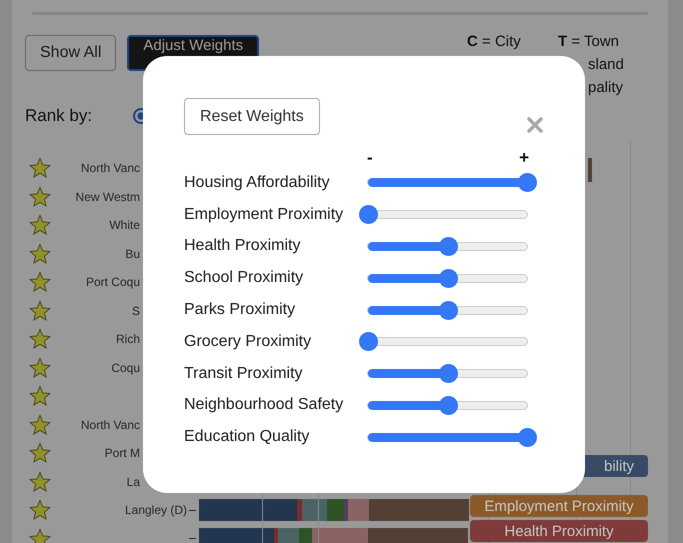  What do you see at coordinates (135, 311) in the screenshot?
I see `row-name: S` at bounding box center [135, 311].